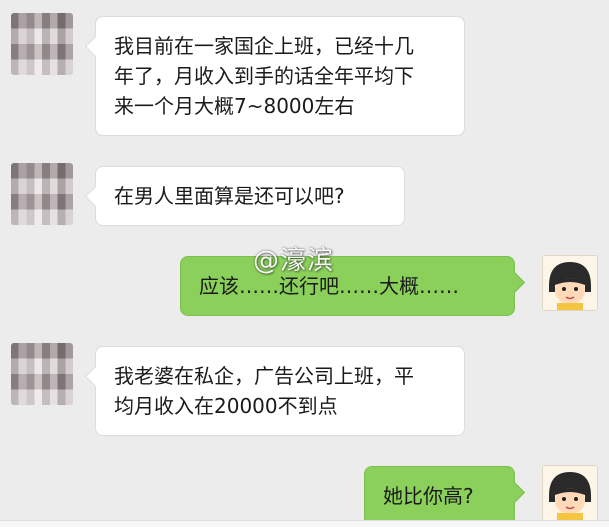 The width and height of the screenshot is (609, 527). What do you see at coordinates (280, 391) in the screenshot?
I see `incoming-message-bubble: 我老婆在私企，广告公司上班，平 均月收入在20000不到点` at bounding box center [280, 391].